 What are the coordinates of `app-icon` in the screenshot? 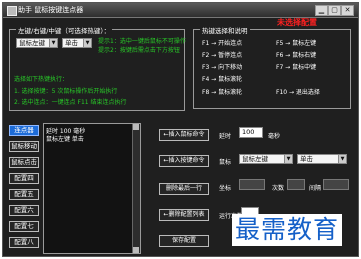 It's located at (12, 11).